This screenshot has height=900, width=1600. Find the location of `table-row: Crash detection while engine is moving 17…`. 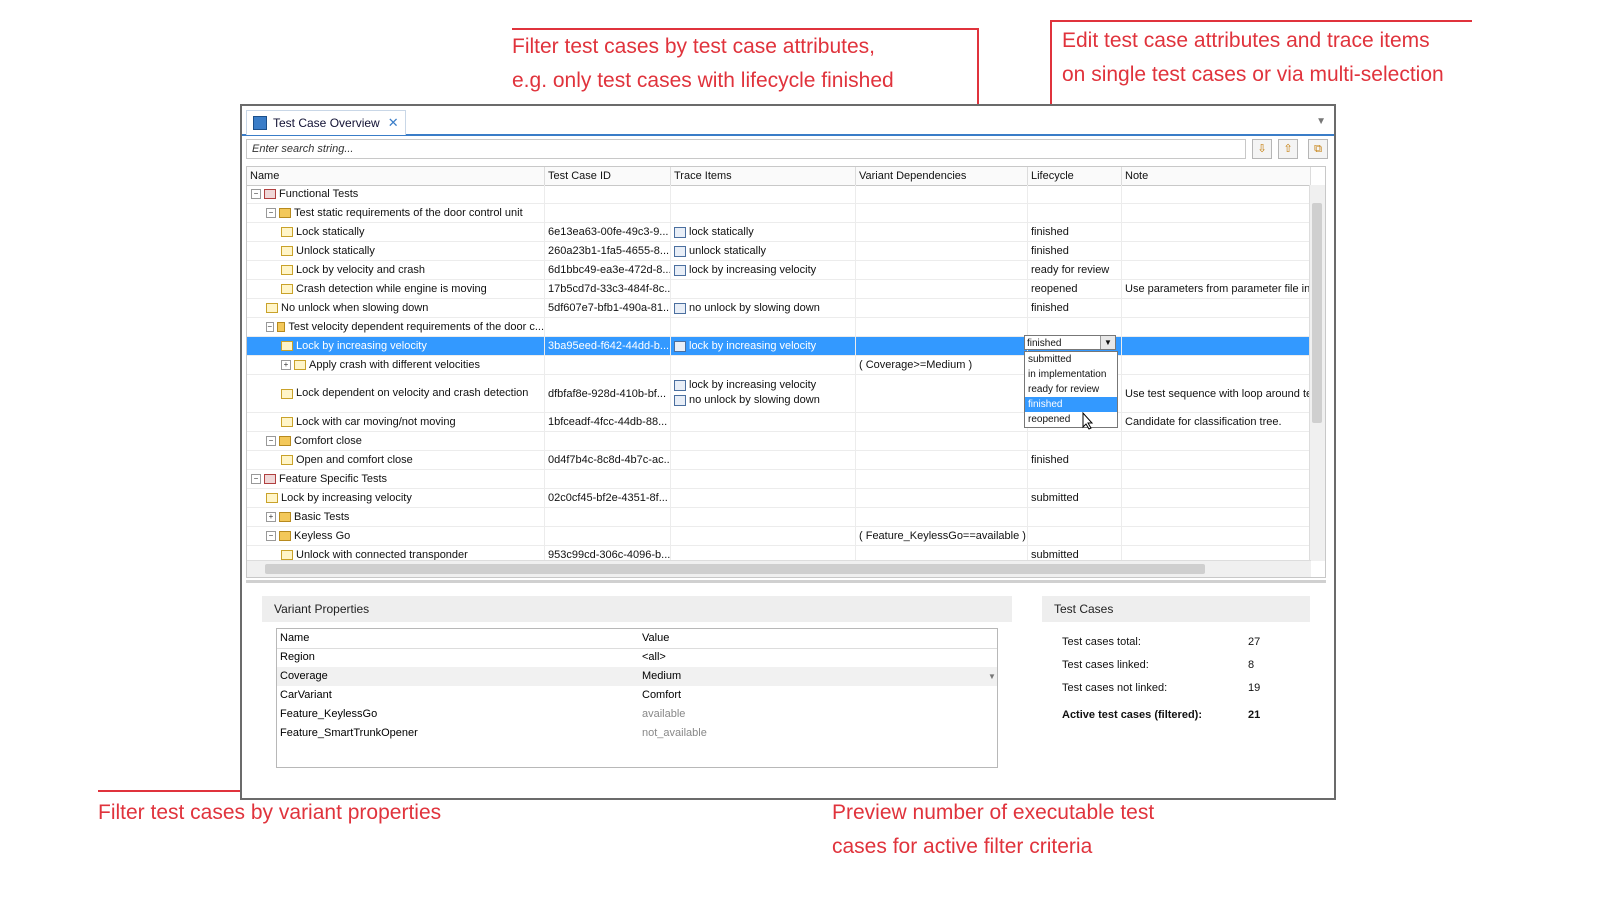

table-row: Crash detection while engine is moving 17… is located at coordinates (779, 289).